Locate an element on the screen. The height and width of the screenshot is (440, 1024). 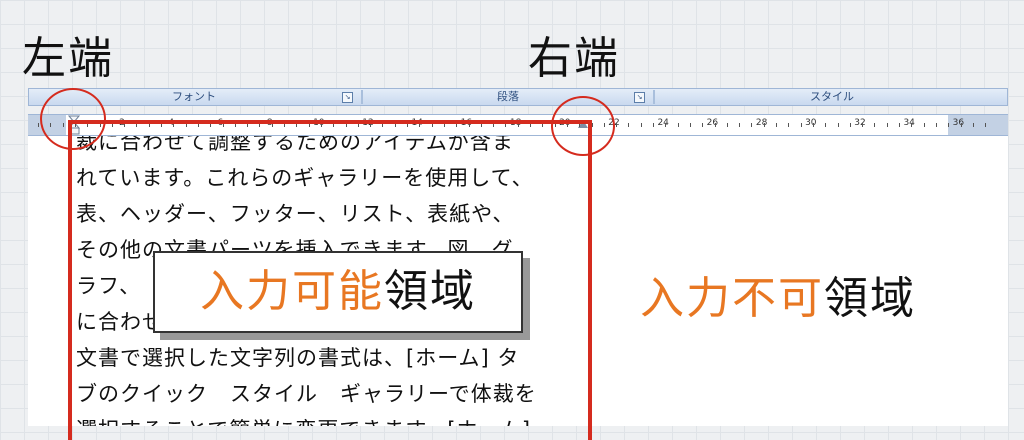
editable-area-label: 入力可能領域 is located at coordinates (338, 292).